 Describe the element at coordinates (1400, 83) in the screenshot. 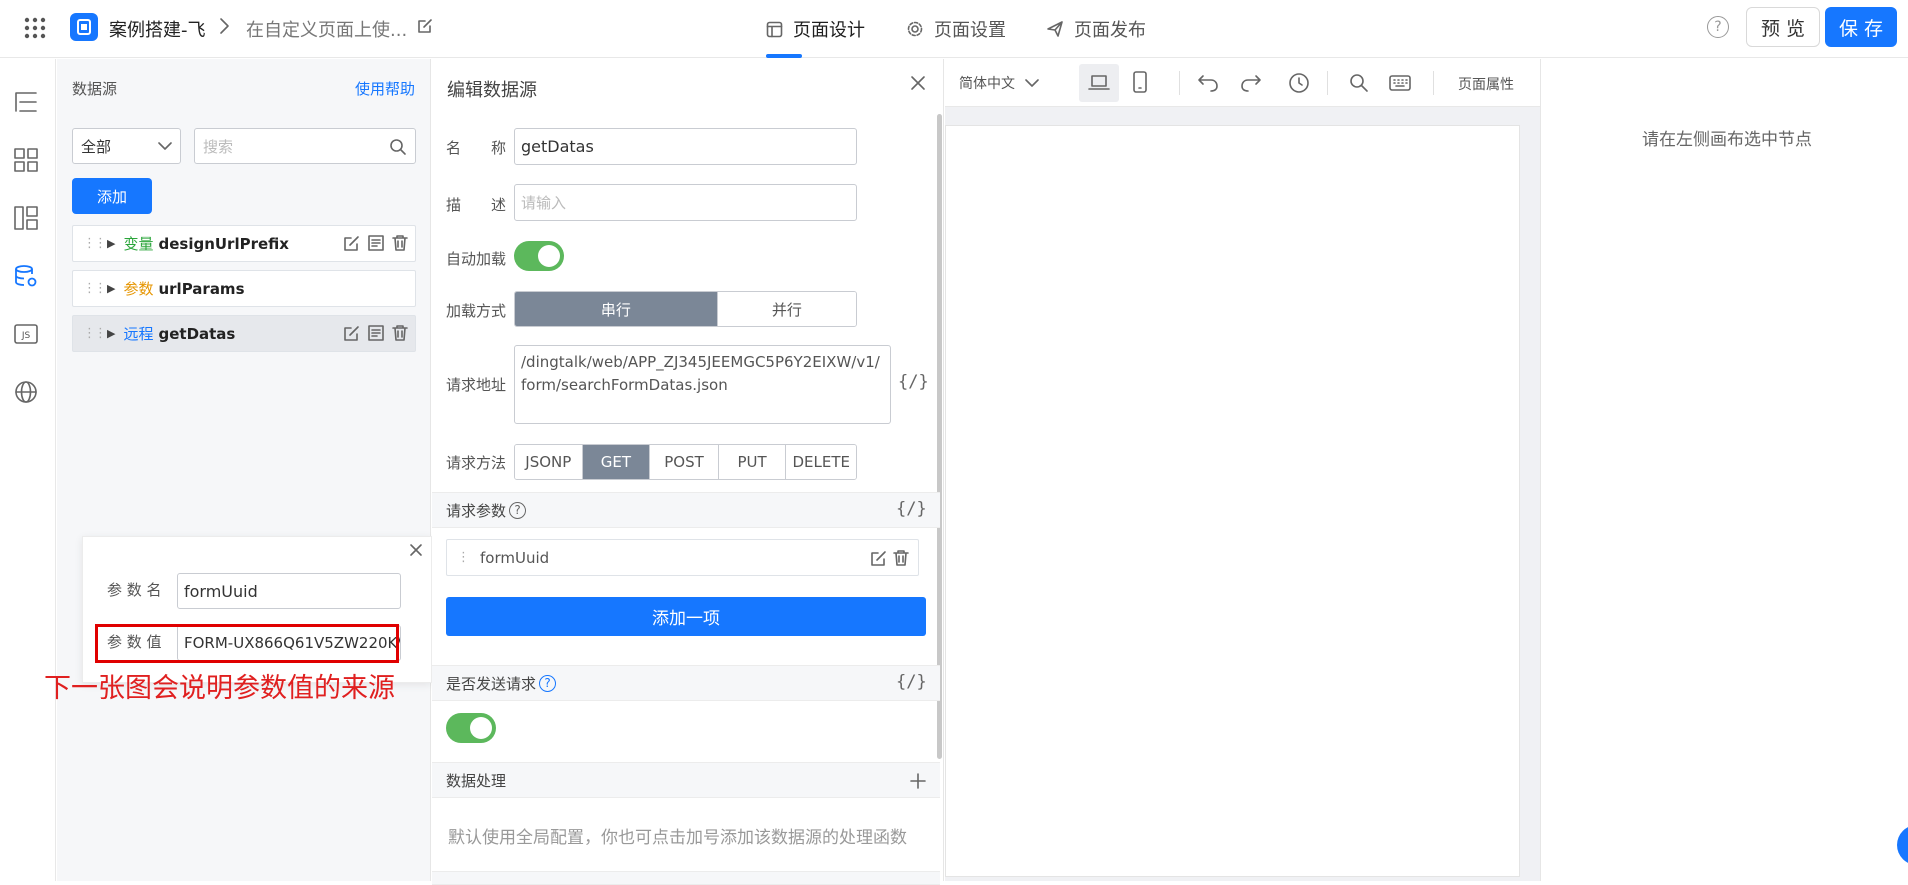

I see `keyboard-icon` at that location.